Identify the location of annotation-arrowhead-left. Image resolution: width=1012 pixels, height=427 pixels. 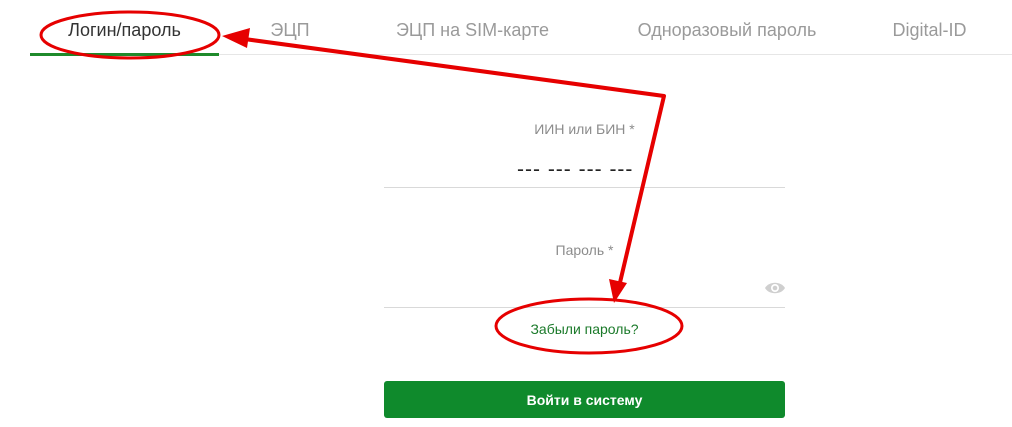
(236, 38).